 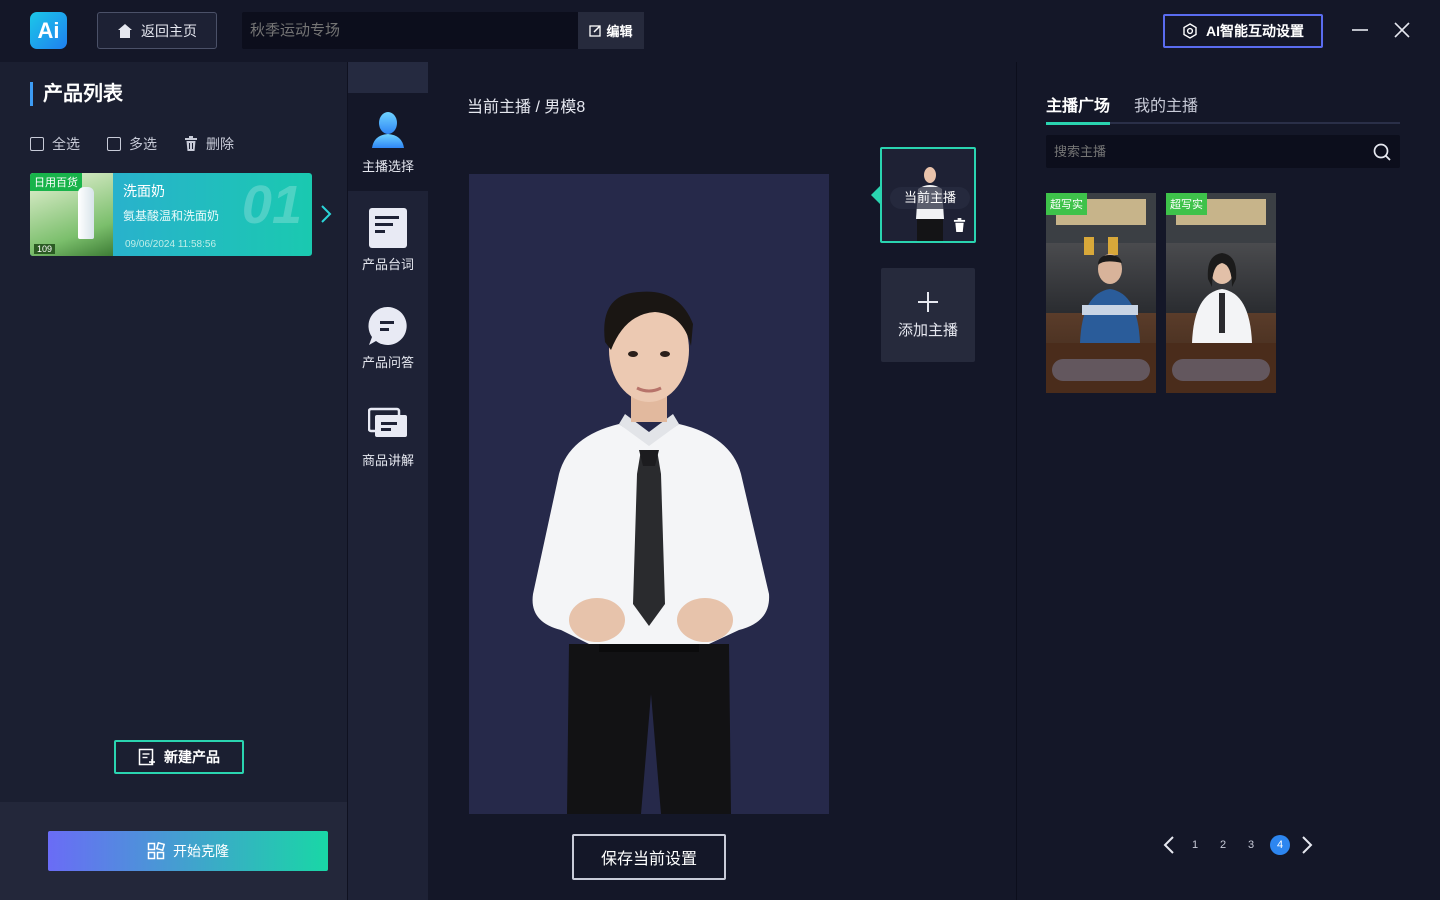 What do you see at coordinates (56, 182) in the screenshot?
I see `category-tag: 日用百货` at bounding box center [56, 182].